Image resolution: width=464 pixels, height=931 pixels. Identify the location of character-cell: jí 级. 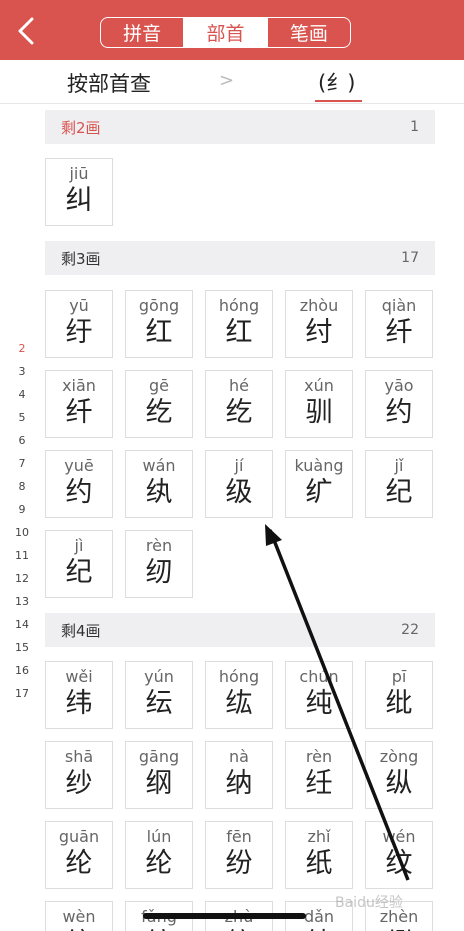
(239, 484).